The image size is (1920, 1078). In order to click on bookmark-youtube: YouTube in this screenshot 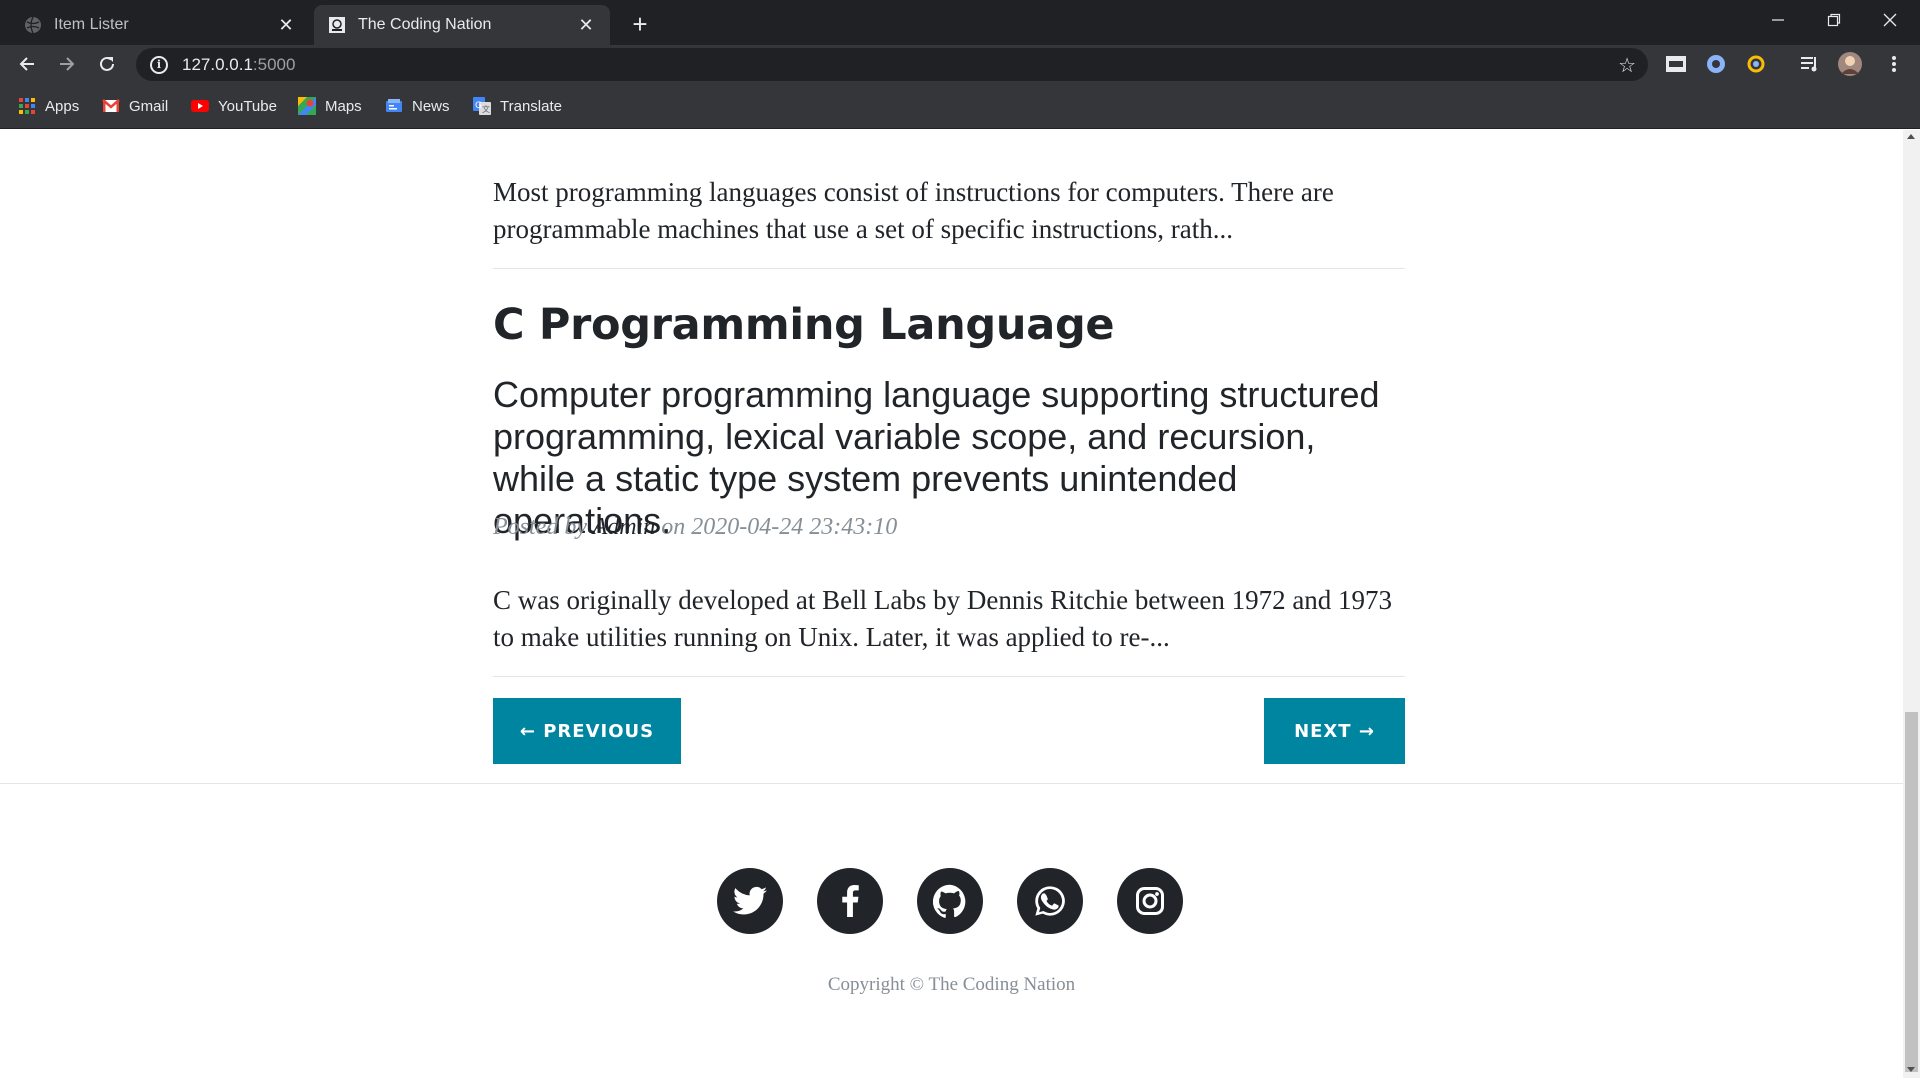, I will do `click(234, 106)`.